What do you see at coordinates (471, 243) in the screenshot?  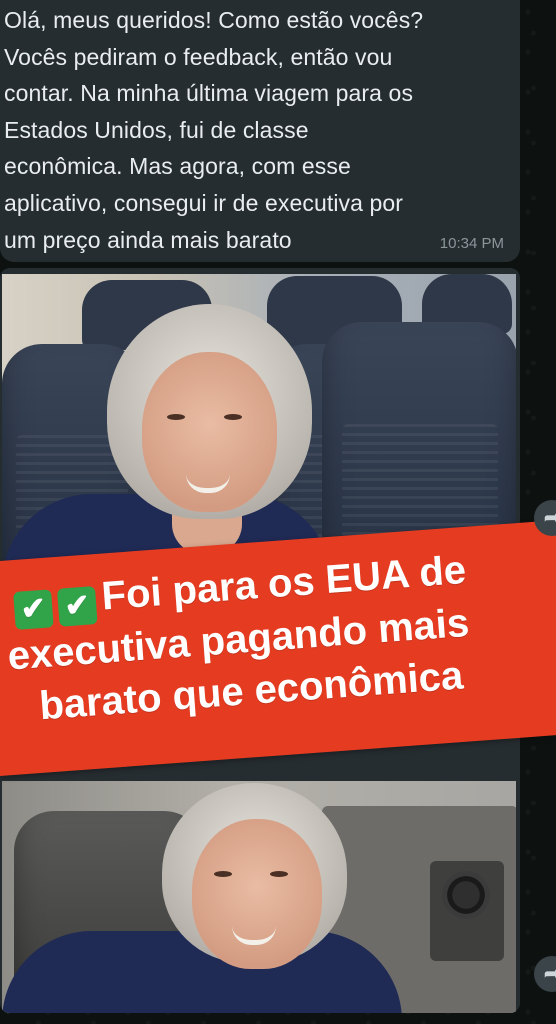 I see `message-timestamp: 10:34 PM` at bounding box center [471, 243].